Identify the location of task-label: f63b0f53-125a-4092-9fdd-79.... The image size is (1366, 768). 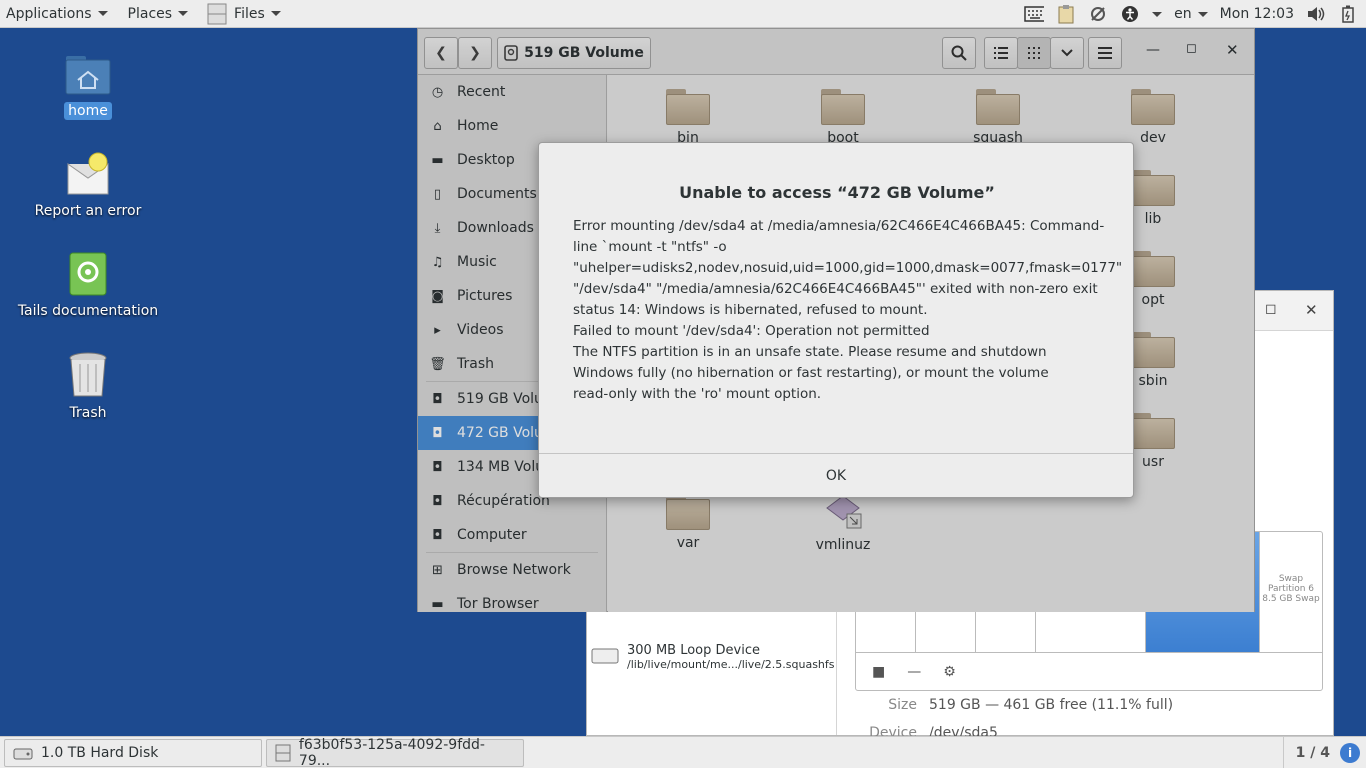
(391, 752).